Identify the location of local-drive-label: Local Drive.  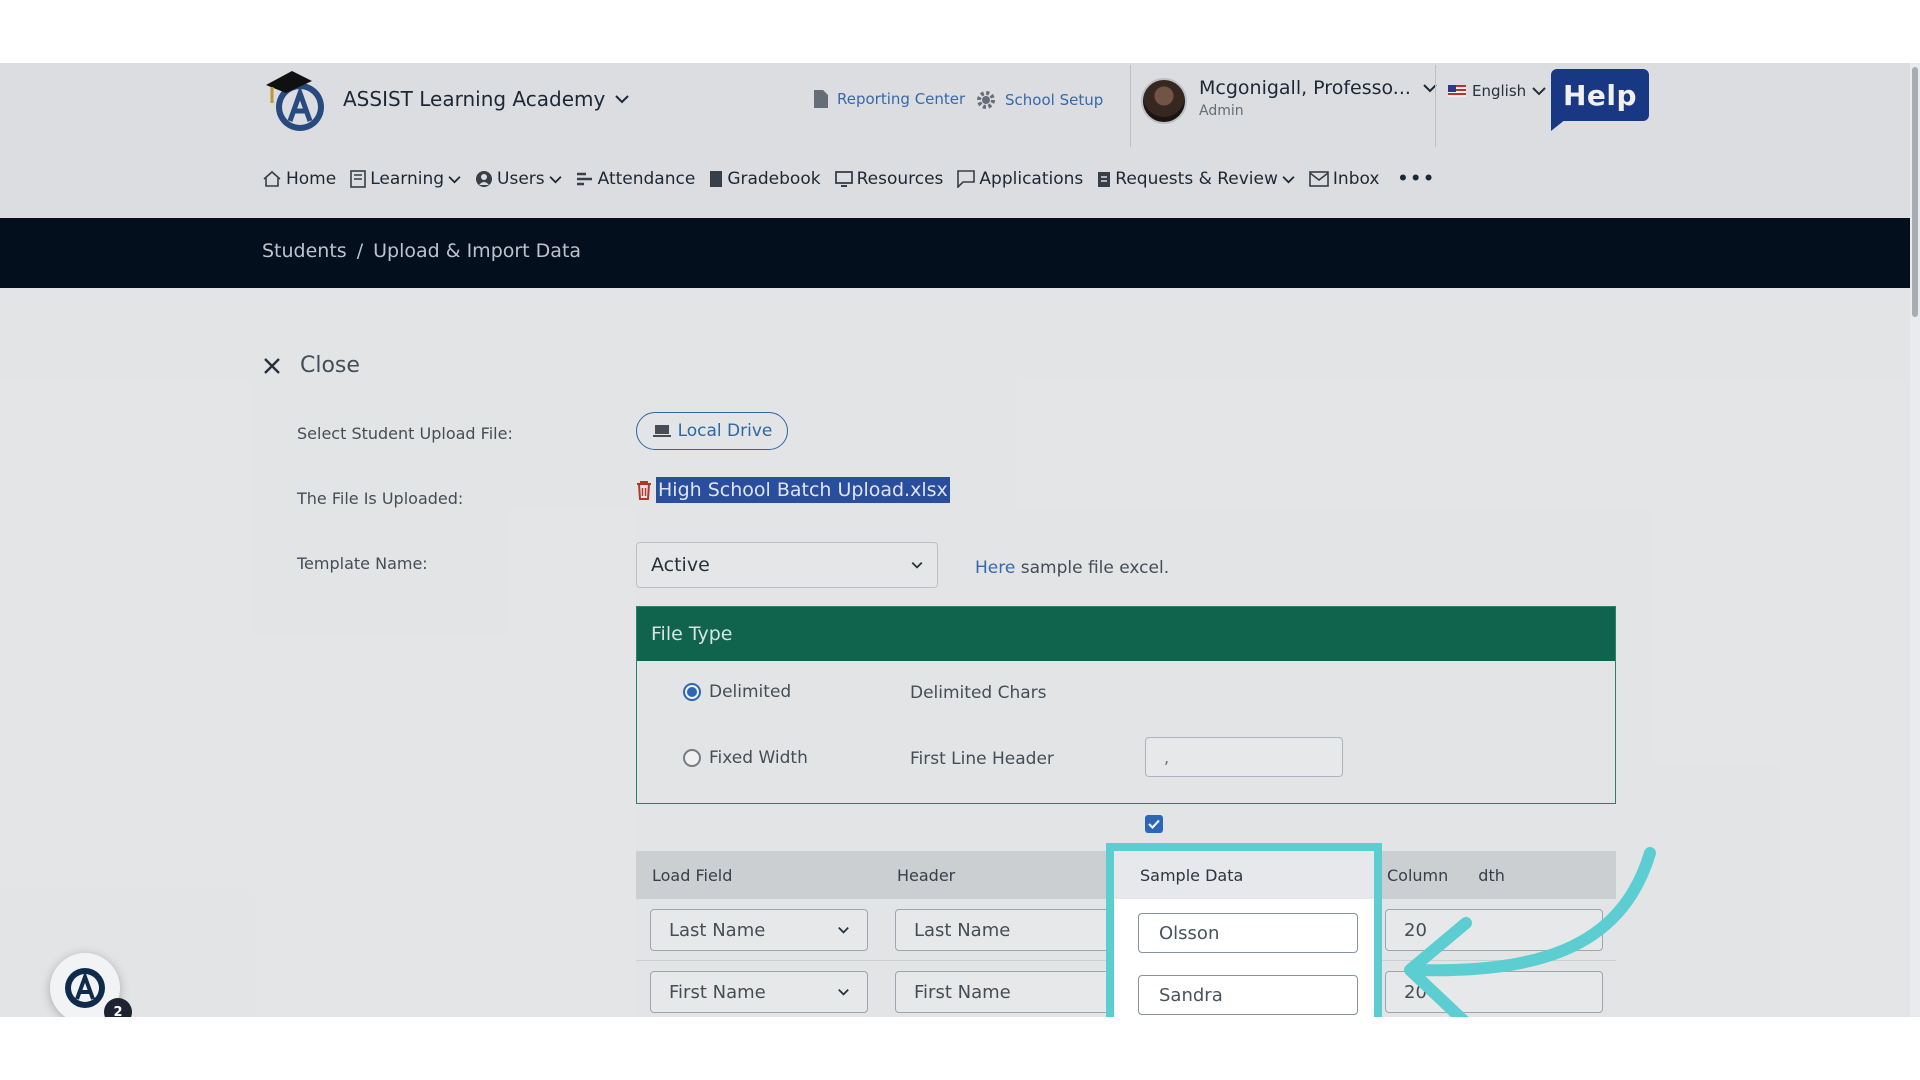
(725, 431).